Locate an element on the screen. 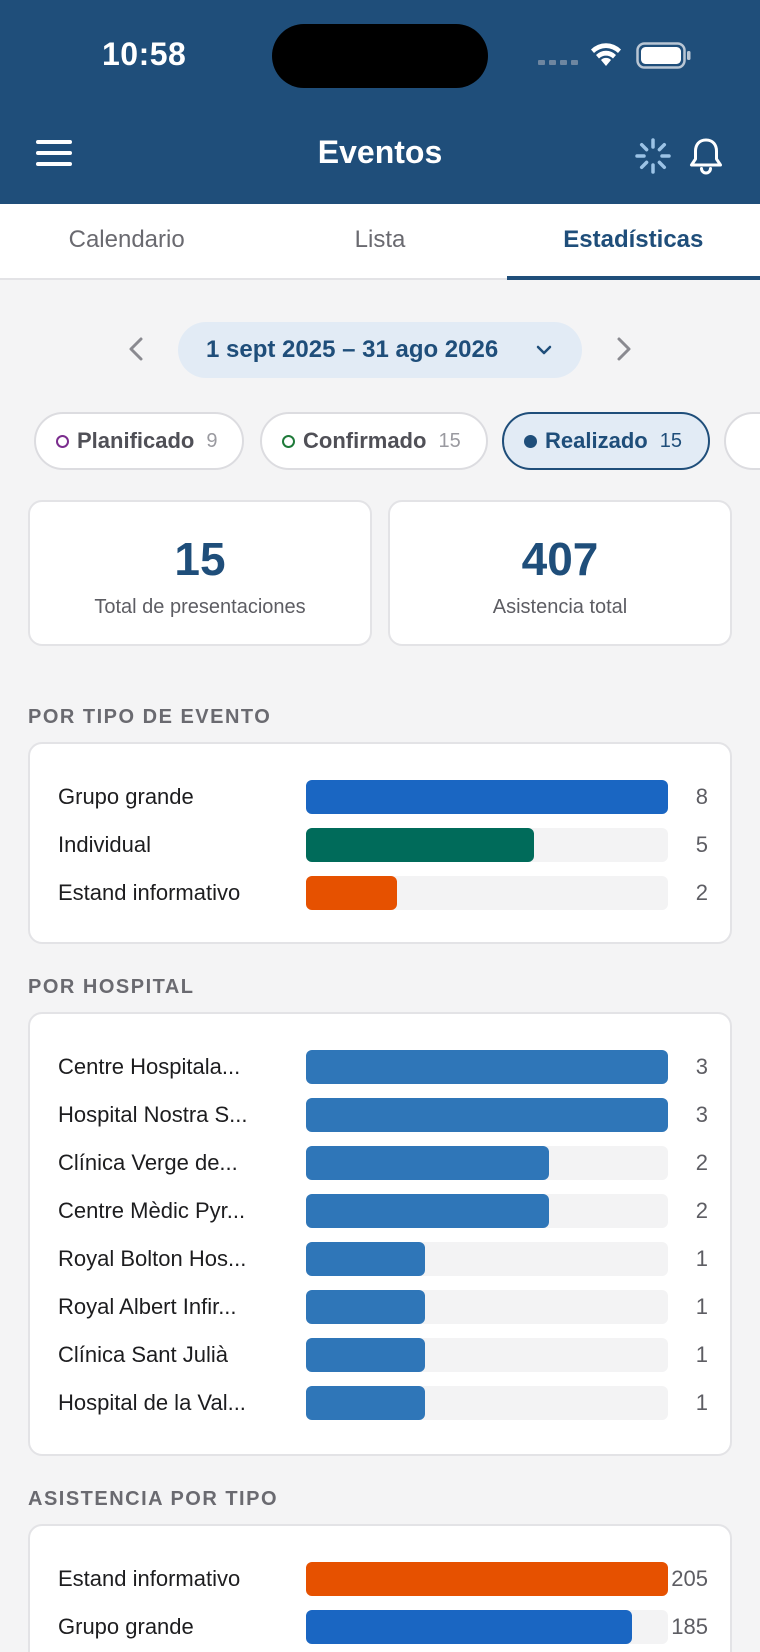 The height and width of the screenshot is (1652, 760). view-tabs: Calendario Lista Estadísticas is located at coordinates (380, 242).